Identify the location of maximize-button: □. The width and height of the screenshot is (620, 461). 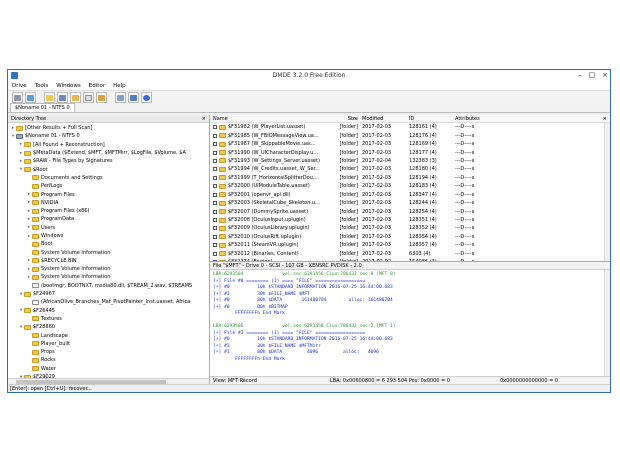
(592, 75).